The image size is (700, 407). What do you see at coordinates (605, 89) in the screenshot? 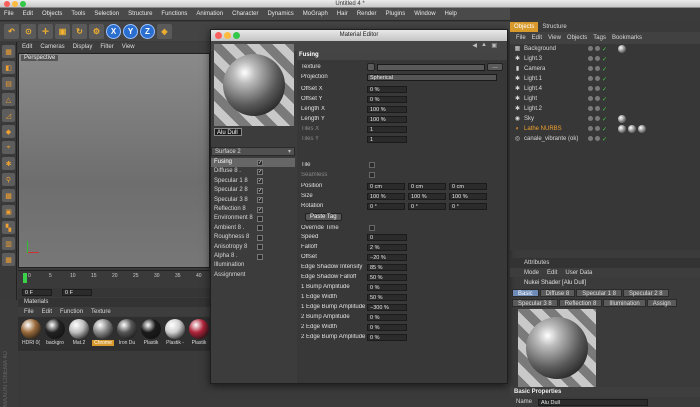
I see `object-row: ✱ Light.4 ✓` at bounding box center [605, 89].